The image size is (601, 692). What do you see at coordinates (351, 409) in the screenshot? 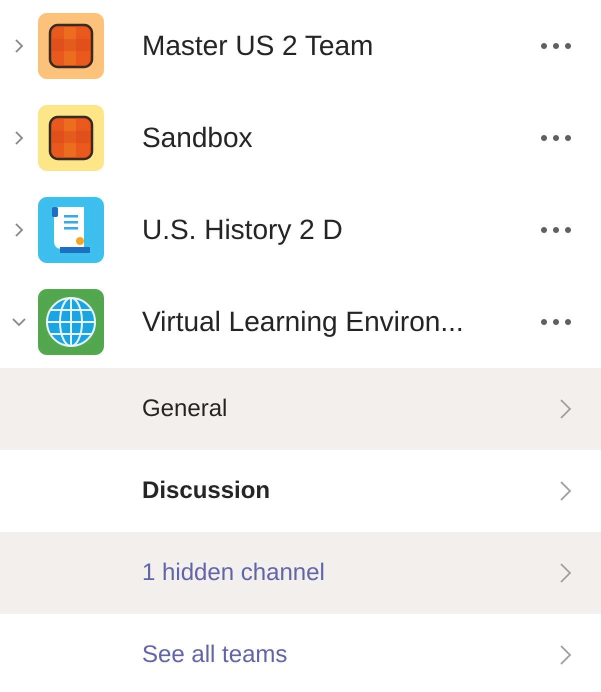
I see `channel-name: General` at bounding box center [351, 409].